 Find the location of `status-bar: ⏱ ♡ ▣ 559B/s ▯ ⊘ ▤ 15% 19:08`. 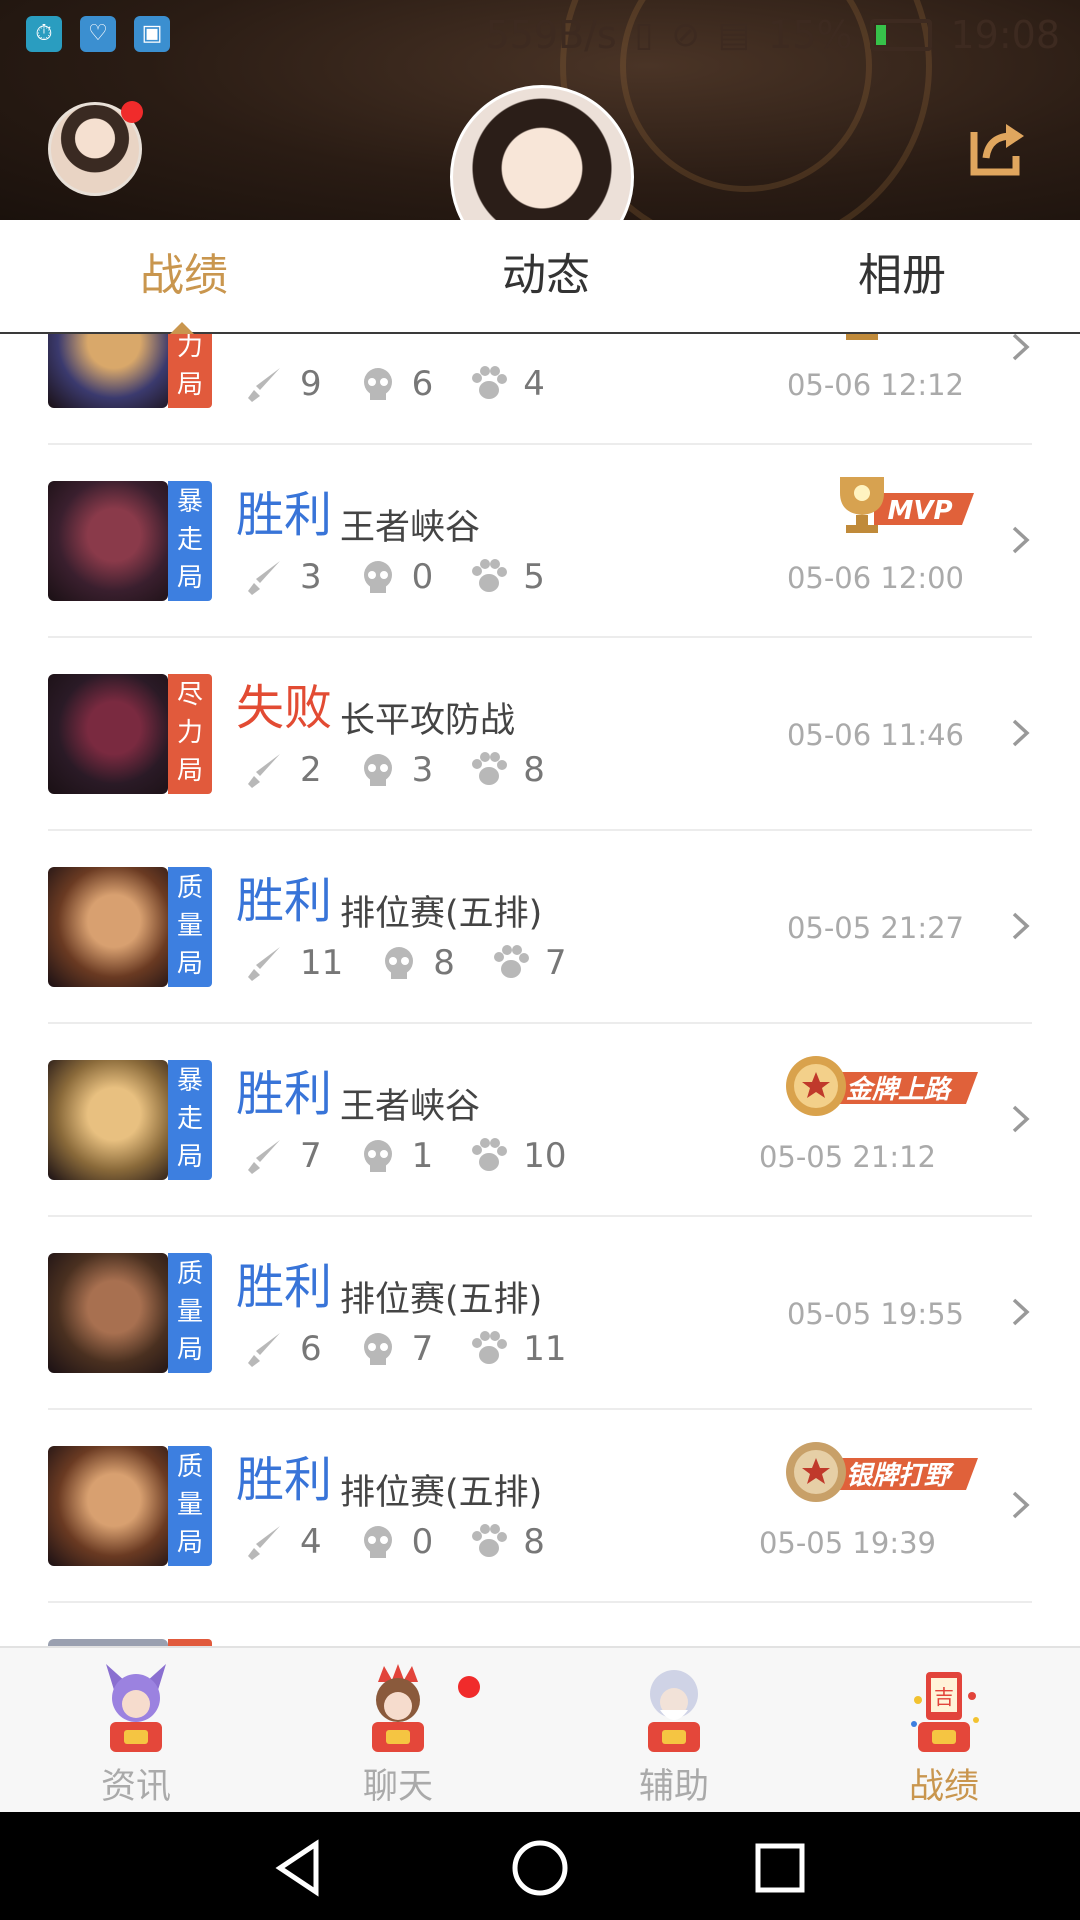

status-bar: ⏱ ♡ ▣ 559B/s ▯ ⊘ ▤ 15% 19:08 is located at coordinates (540, 35).